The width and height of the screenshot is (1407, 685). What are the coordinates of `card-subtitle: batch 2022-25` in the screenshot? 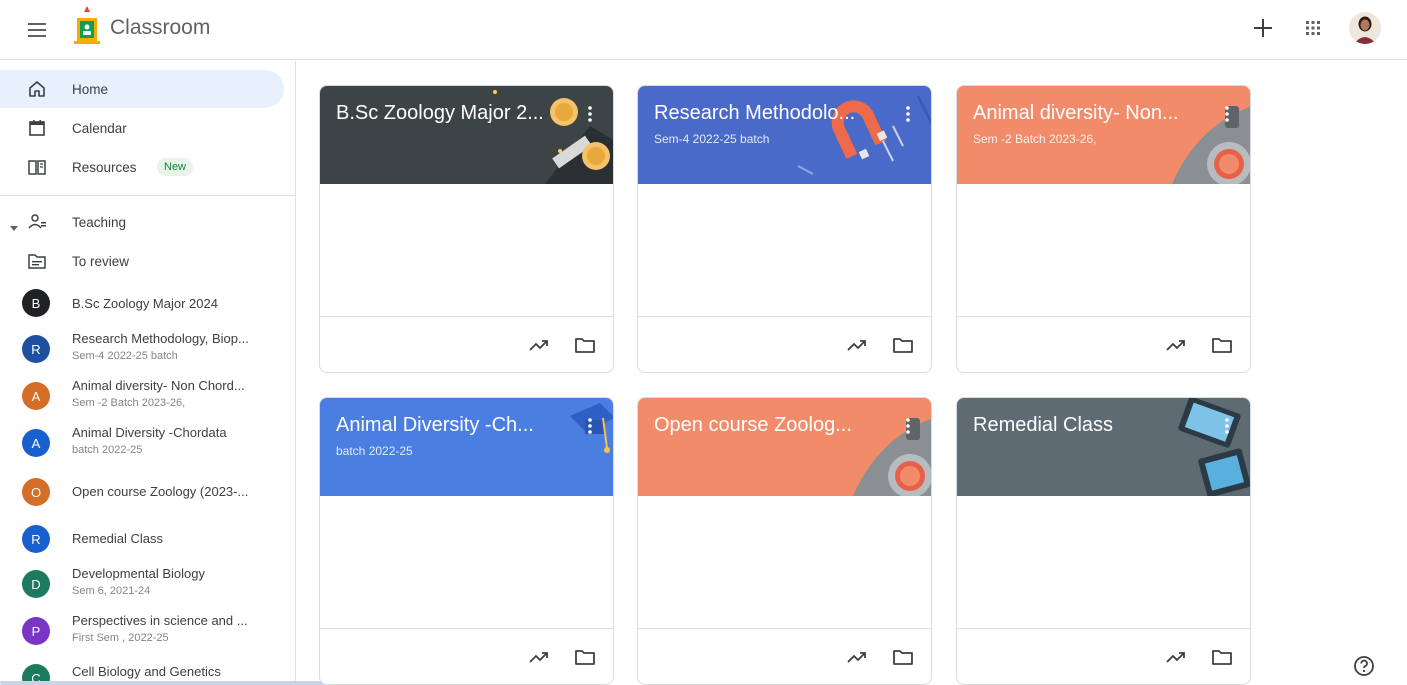 It's located at (374, 451).